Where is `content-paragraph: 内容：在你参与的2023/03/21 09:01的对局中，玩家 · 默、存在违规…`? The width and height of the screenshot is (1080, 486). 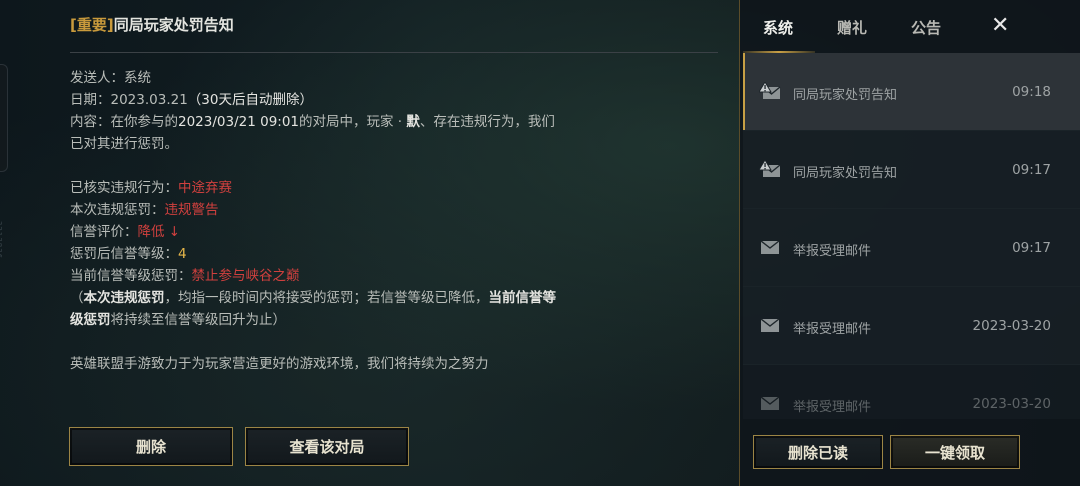
content-paragraph: 内容：在你参与的2023/03/21 09:01的对局中，玩家 · 默、存在违规… is located at coordinates (312, 133).